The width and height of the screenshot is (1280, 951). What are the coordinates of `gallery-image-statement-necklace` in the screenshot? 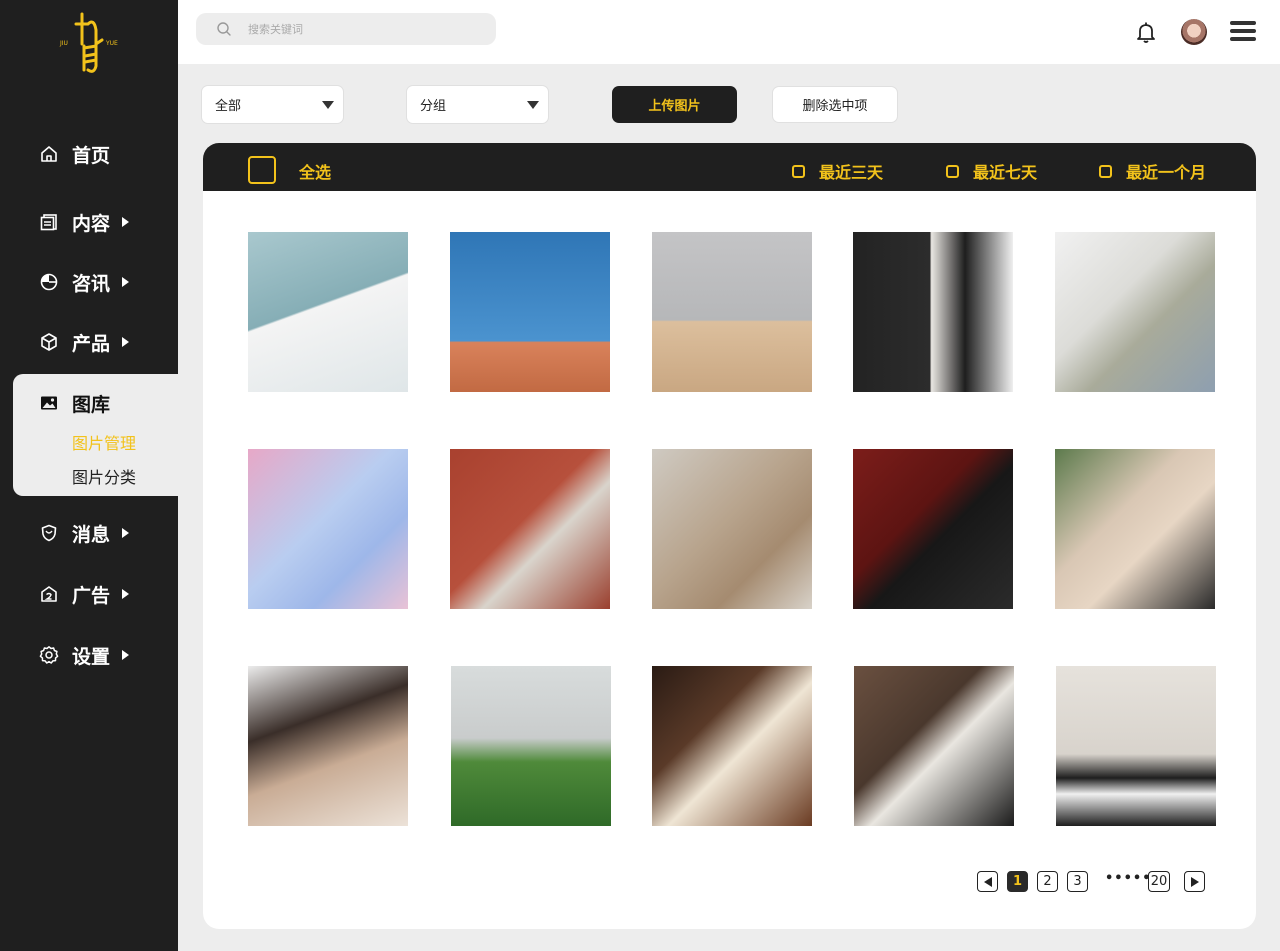 It's located at (1135, 529).